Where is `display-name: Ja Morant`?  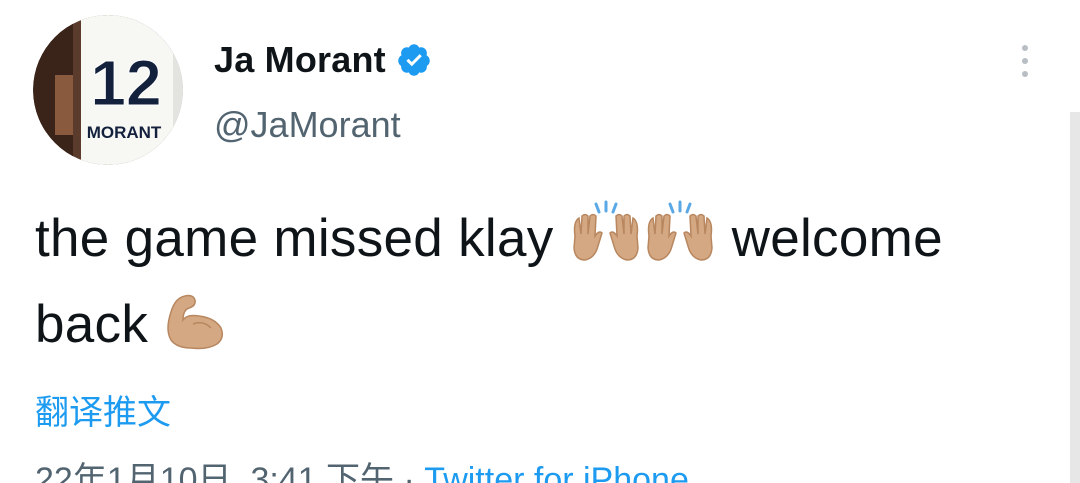 display-name: Ja Morant is located at coordinates (300, 60).